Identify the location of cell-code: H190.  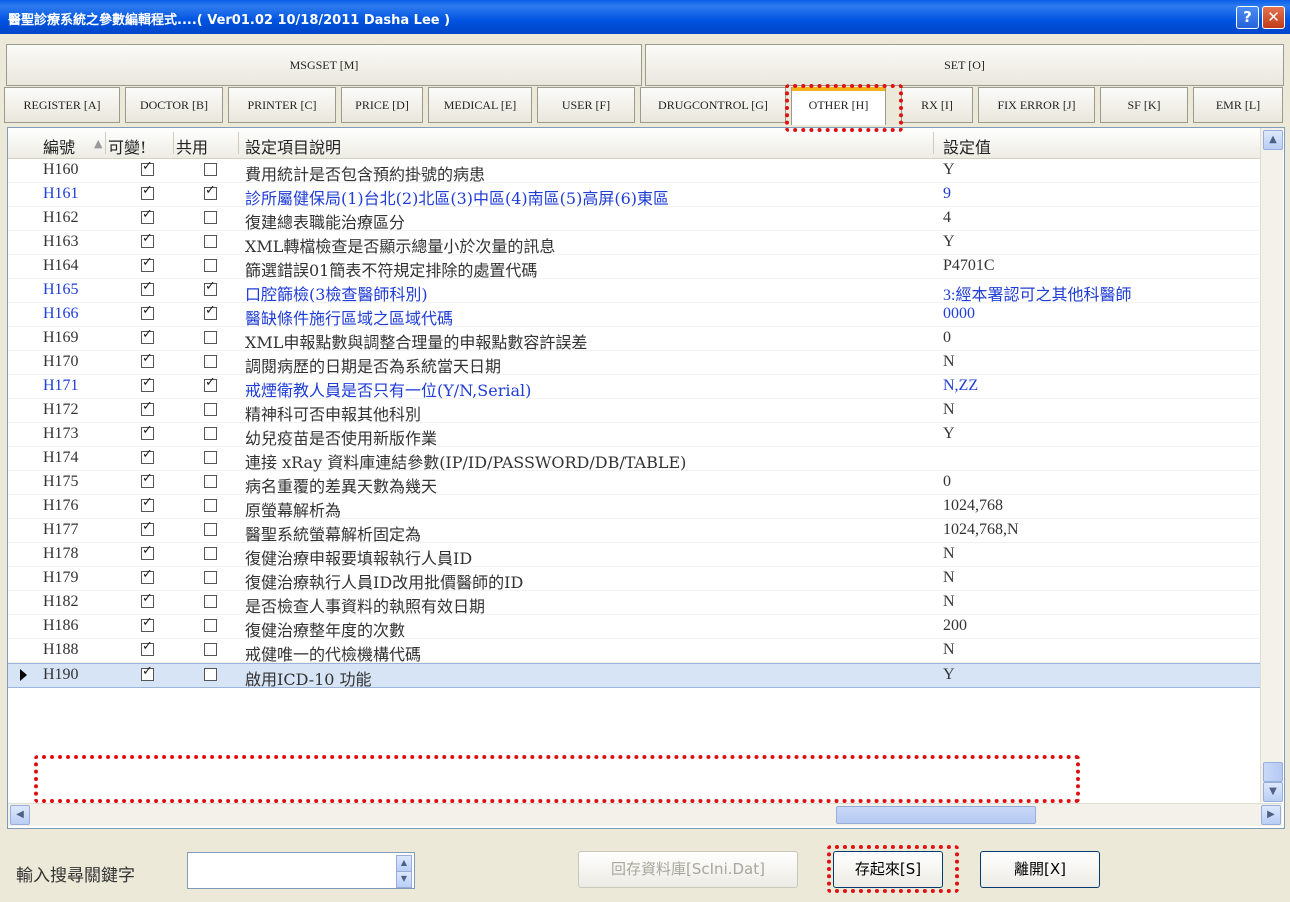
(61, 675).